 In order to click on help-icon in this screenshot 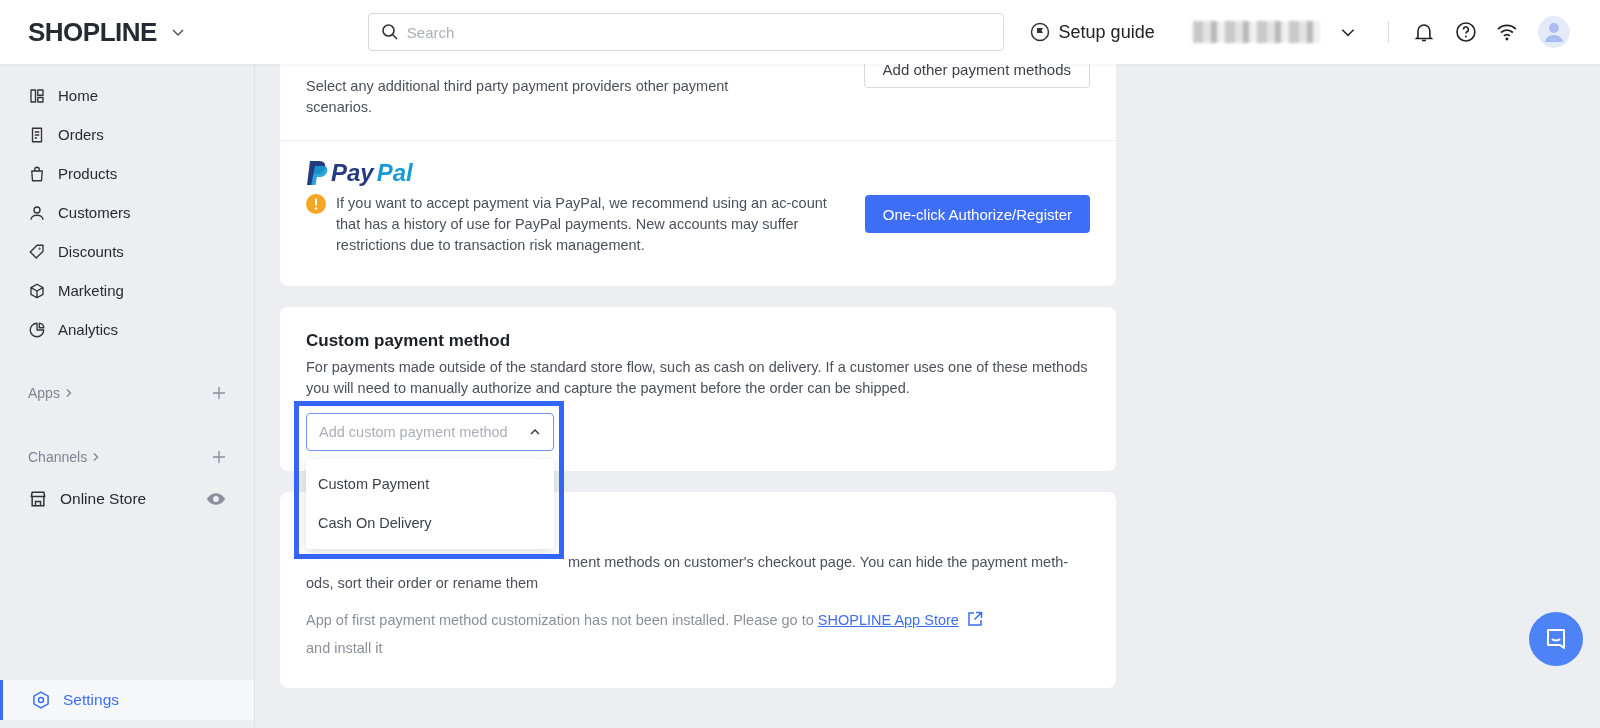, I will do `click(1465, 32)`.